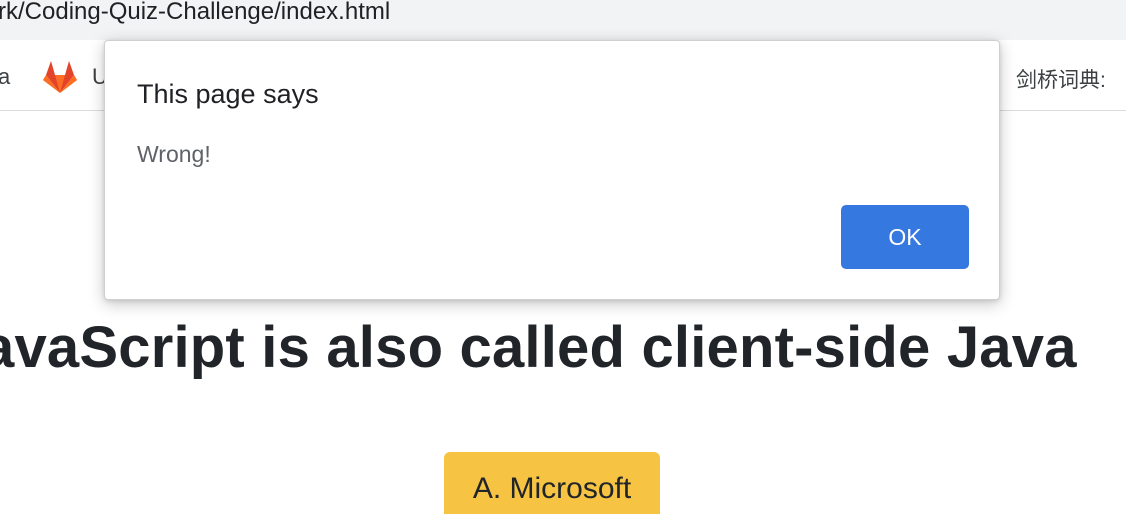 The image size is (1126, 514). What do you see at coordinates (5, 77) in the screenshot?
I see `bookmark-partial-left: a` at bounding box center [5, 77].